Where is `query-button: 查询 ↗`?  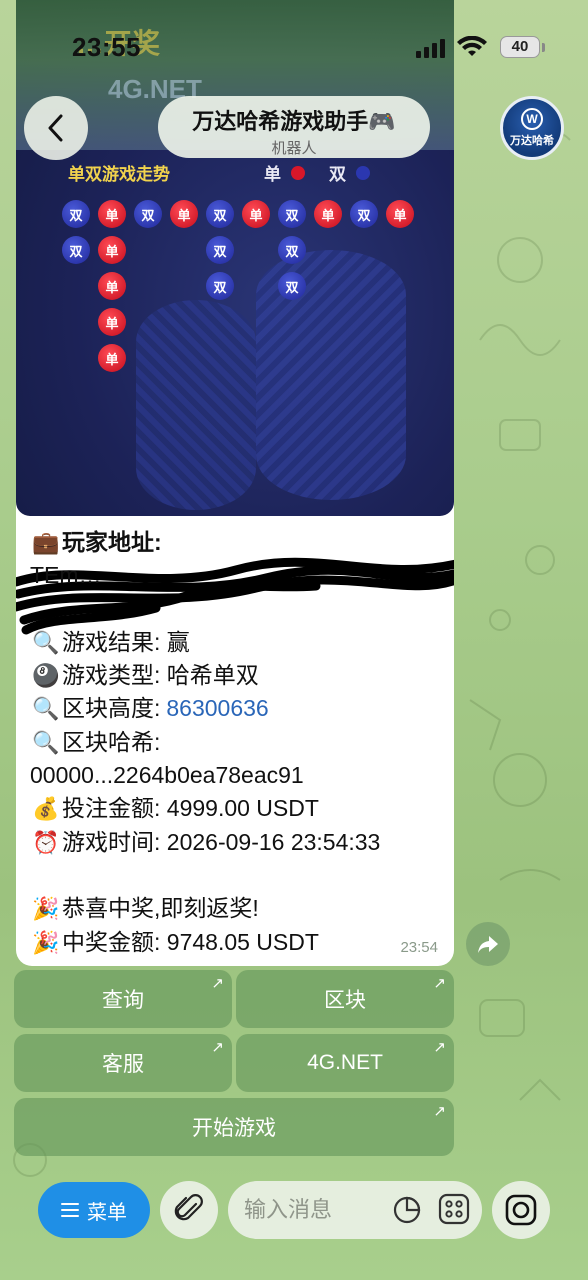
query-button: 查询 ↗ is located at coordinates (123, 999).